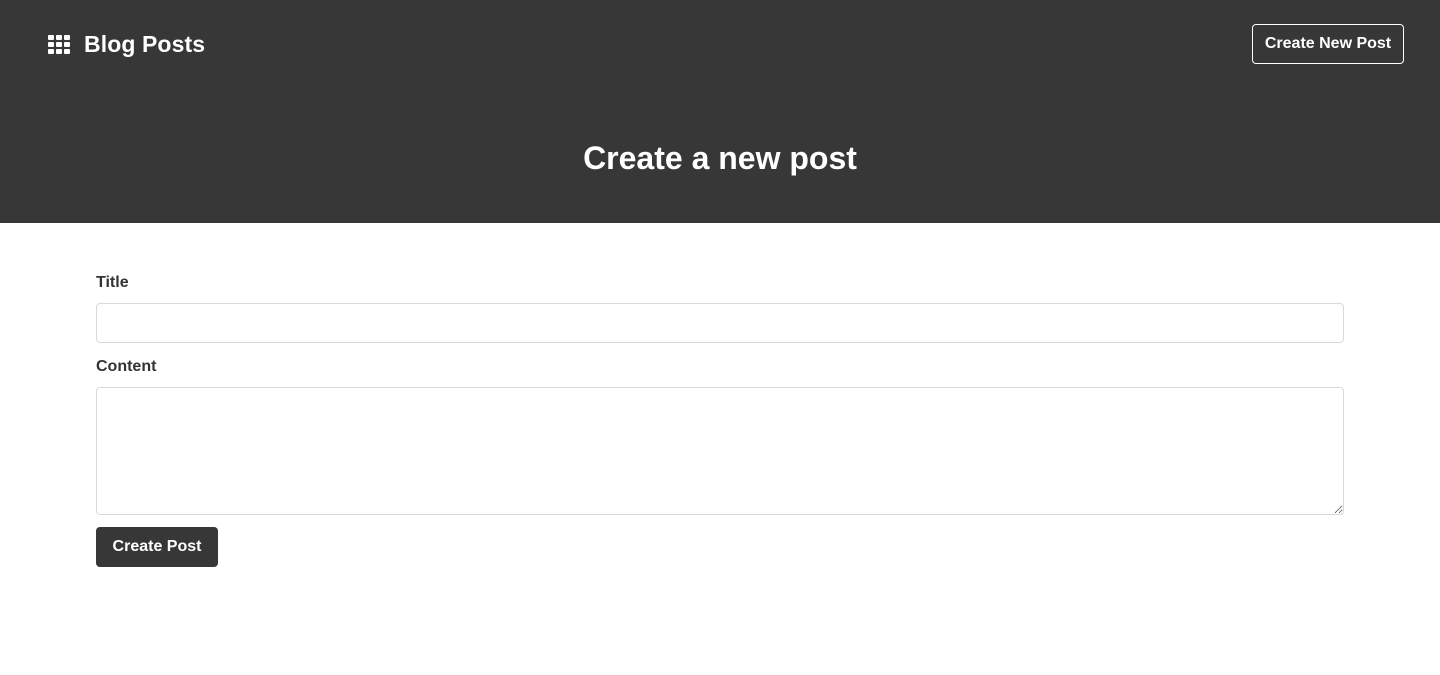  I want to click on create-post-button: Create Post, so click(157, 547).